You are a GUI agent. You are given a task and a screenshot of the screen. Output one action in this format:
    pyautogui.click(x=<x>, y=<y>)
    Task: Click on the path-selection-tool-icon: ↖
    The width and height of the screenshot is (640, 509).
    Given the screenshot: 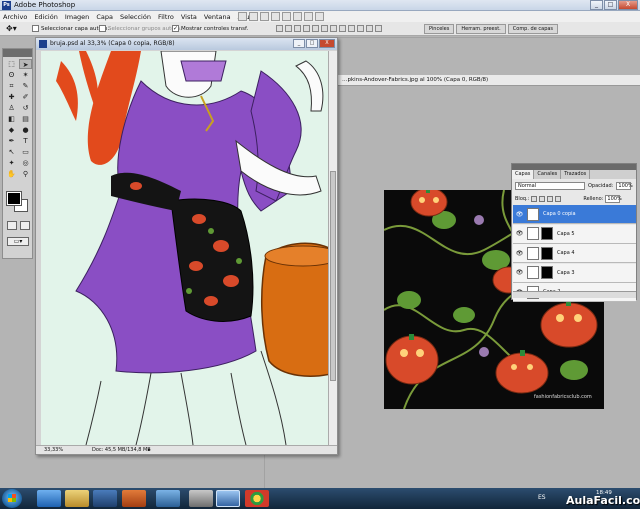 What is the action you would take?
    pyautogui.click(x=11, y=152)
    